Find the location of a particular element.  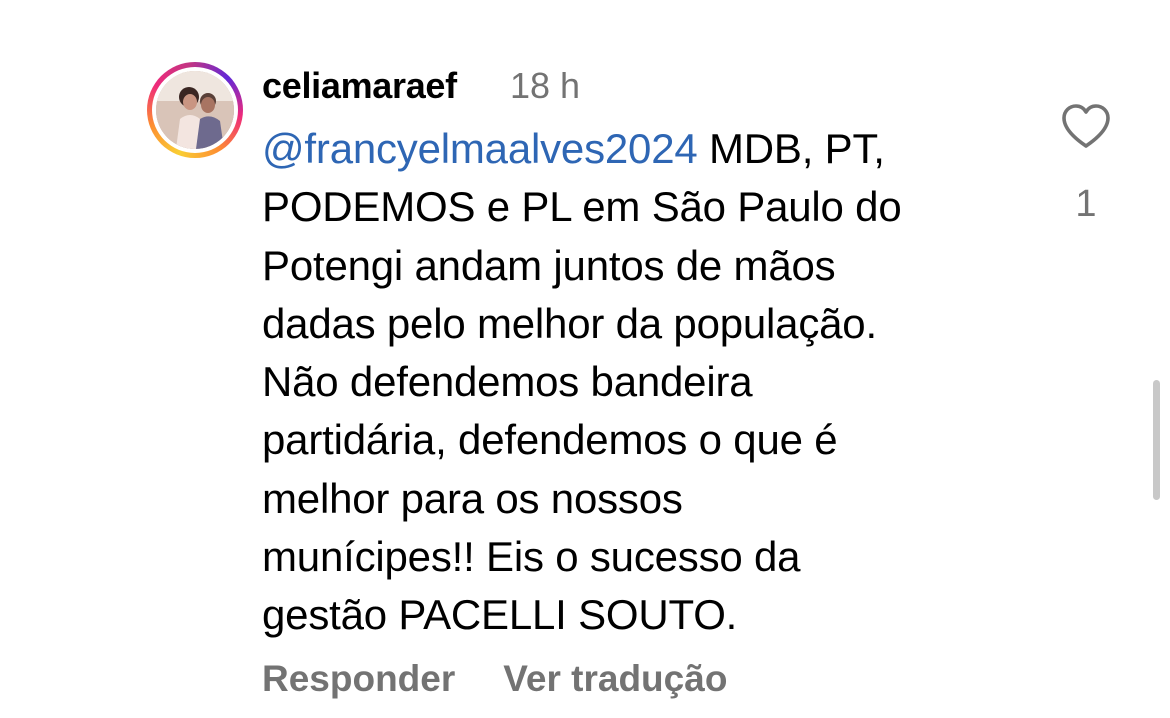

avatar-photo is located at coordinates (195, 110).